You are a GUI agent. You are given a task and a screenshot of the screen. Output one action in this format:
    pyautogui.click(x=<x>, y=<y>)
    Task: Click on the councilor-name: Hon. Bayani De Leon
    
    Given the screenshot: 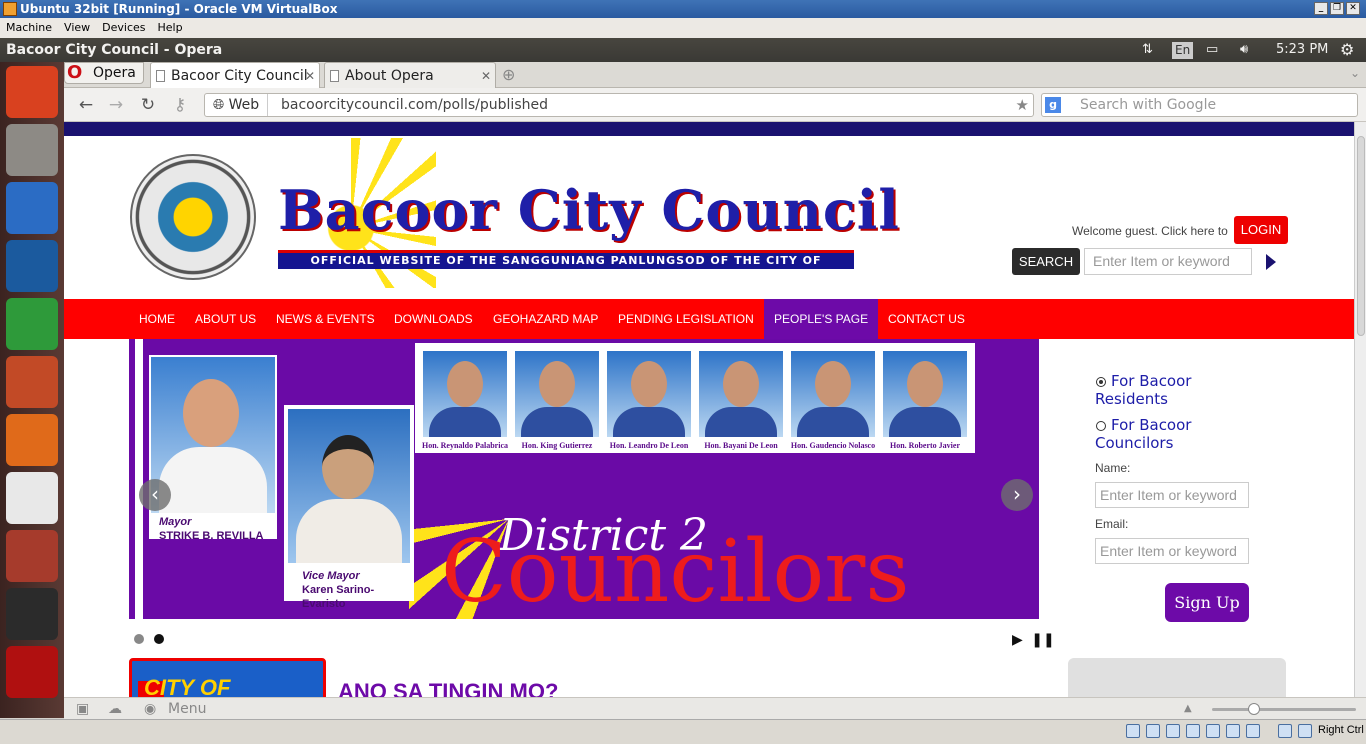 What is the action you would take?
    pyautogui.click(x=741, y=445)
    